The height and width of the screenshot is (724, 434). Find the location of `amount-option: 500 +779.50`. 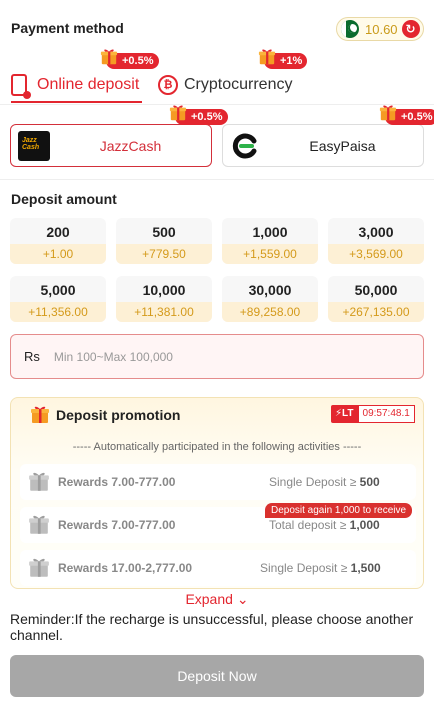

amount-option: 500 +779.50 is located at coordinates (164, 241).